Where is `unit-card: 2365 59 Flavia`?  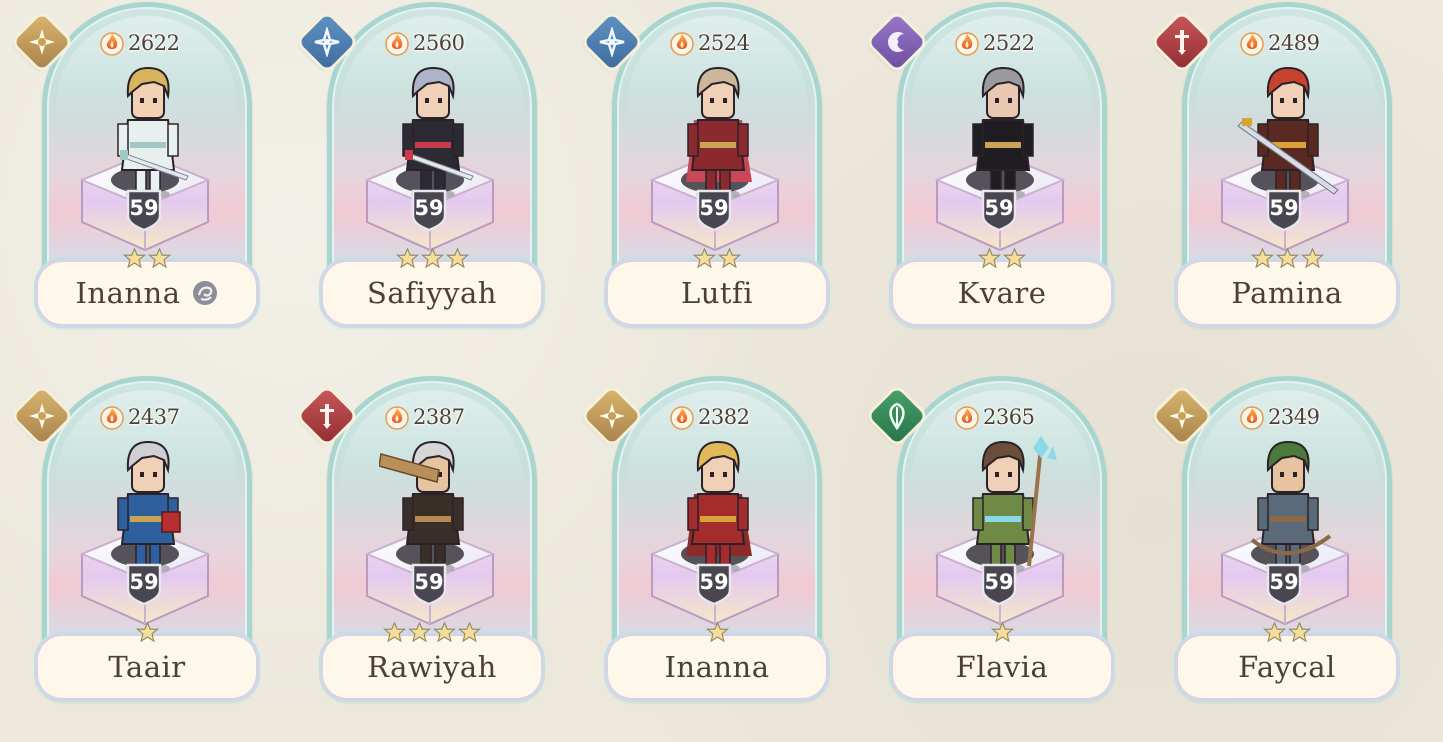 unit-card: 2365 59 Flavia is located at coordinates (999, 541).